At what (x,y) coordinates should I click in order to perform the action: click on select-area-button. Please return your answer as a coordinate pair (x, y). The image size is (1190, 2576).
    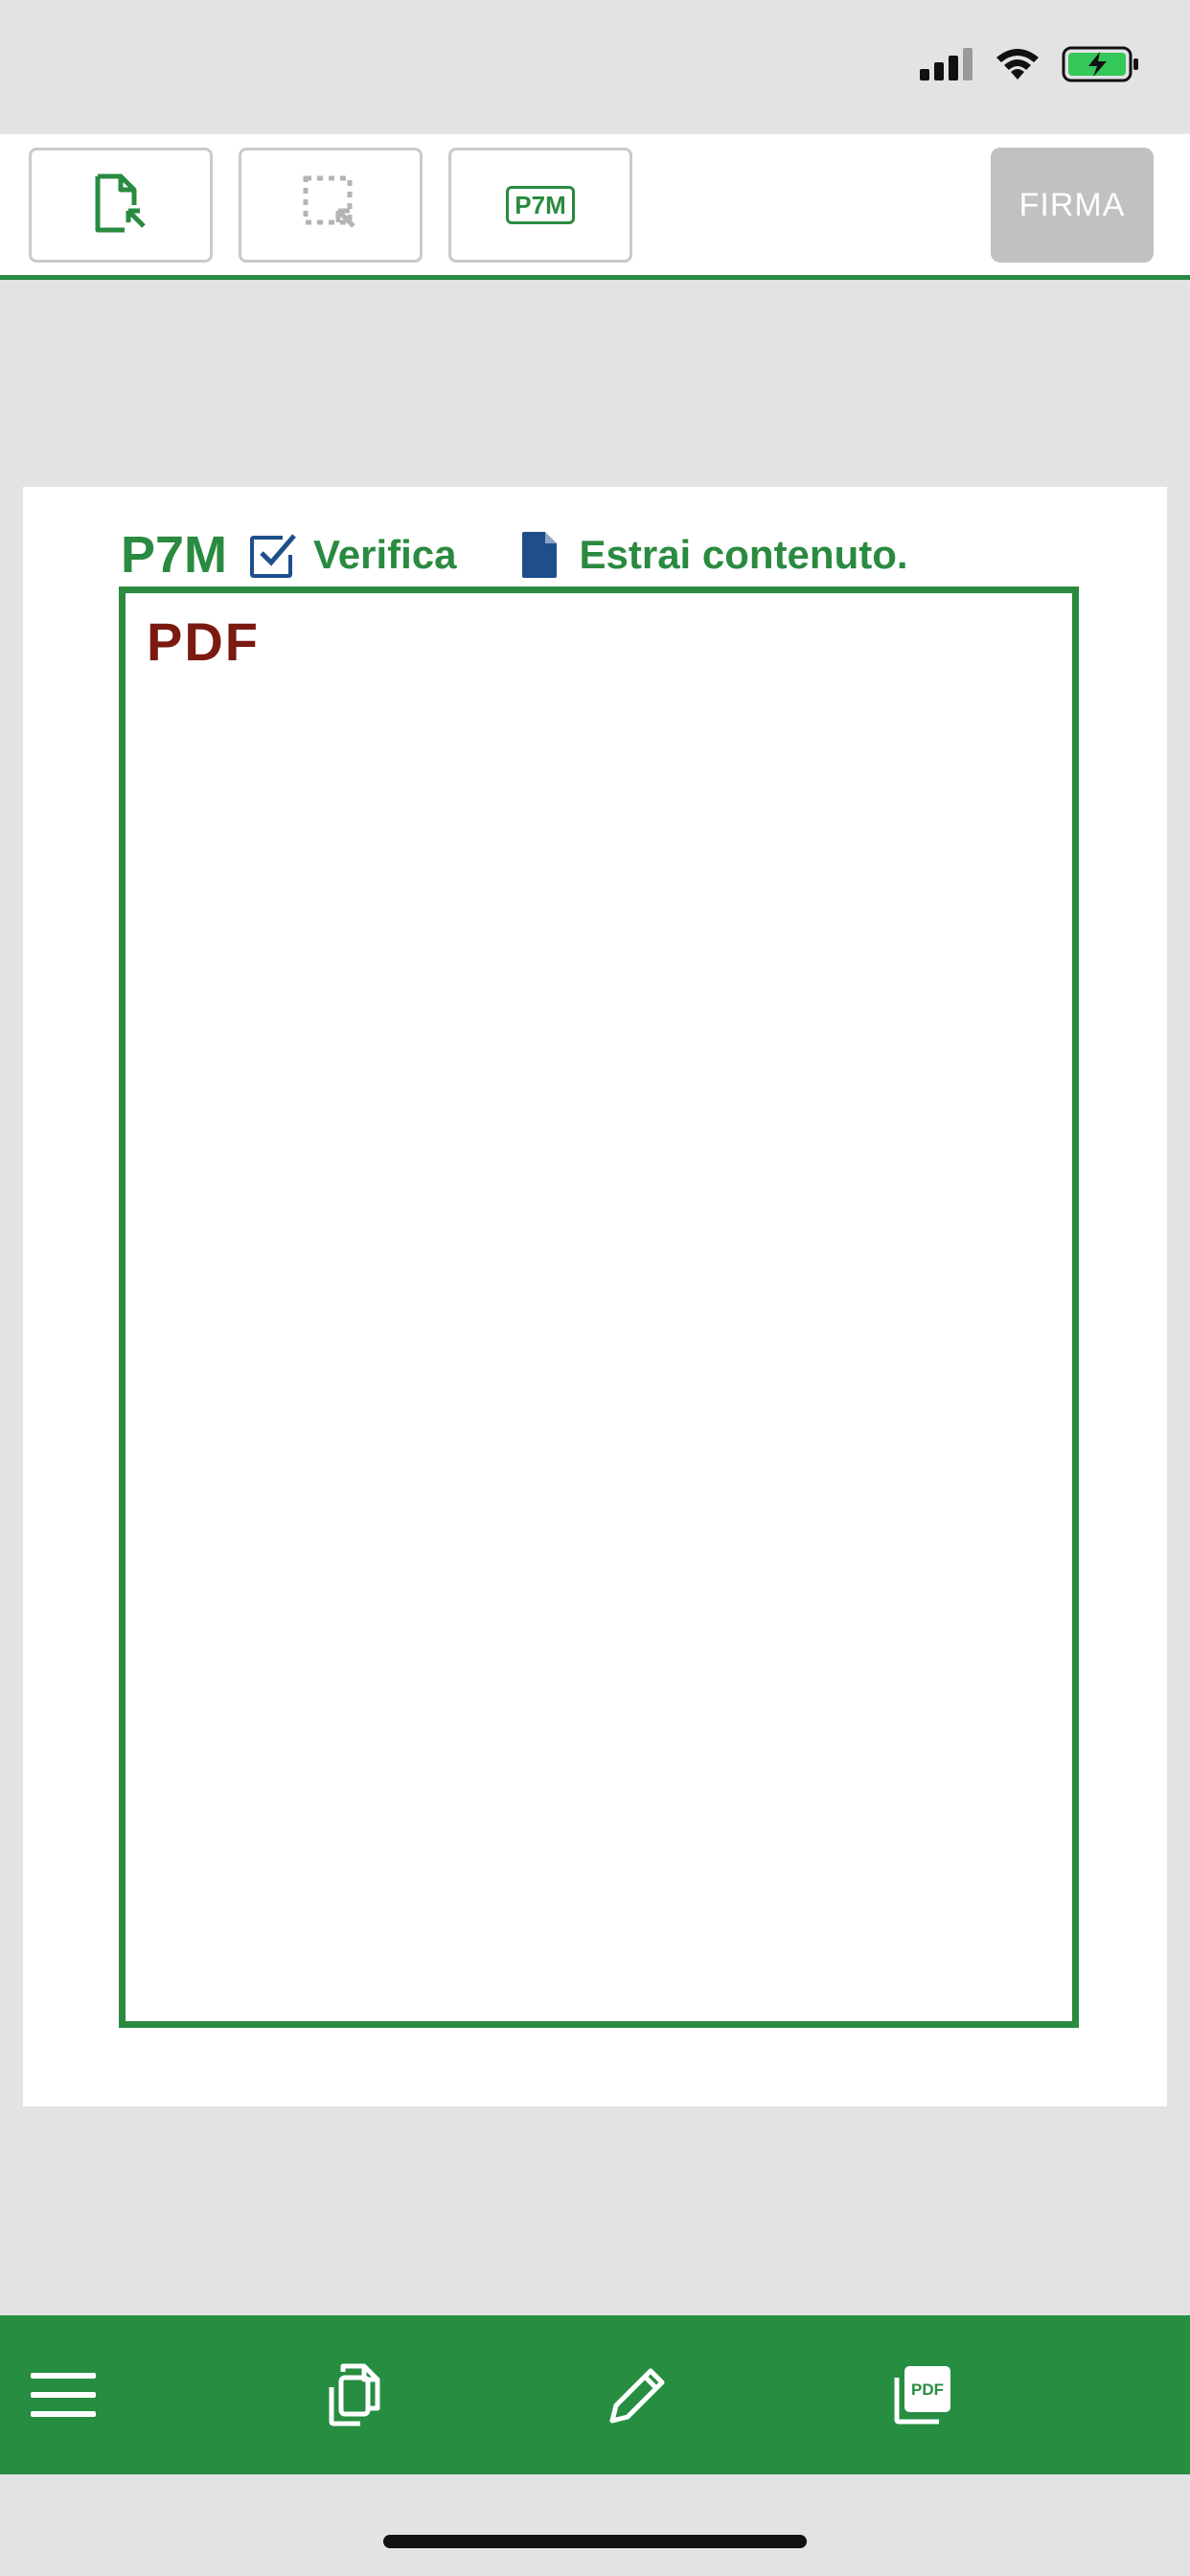
    Looking at the image, I should click on (331, 205).